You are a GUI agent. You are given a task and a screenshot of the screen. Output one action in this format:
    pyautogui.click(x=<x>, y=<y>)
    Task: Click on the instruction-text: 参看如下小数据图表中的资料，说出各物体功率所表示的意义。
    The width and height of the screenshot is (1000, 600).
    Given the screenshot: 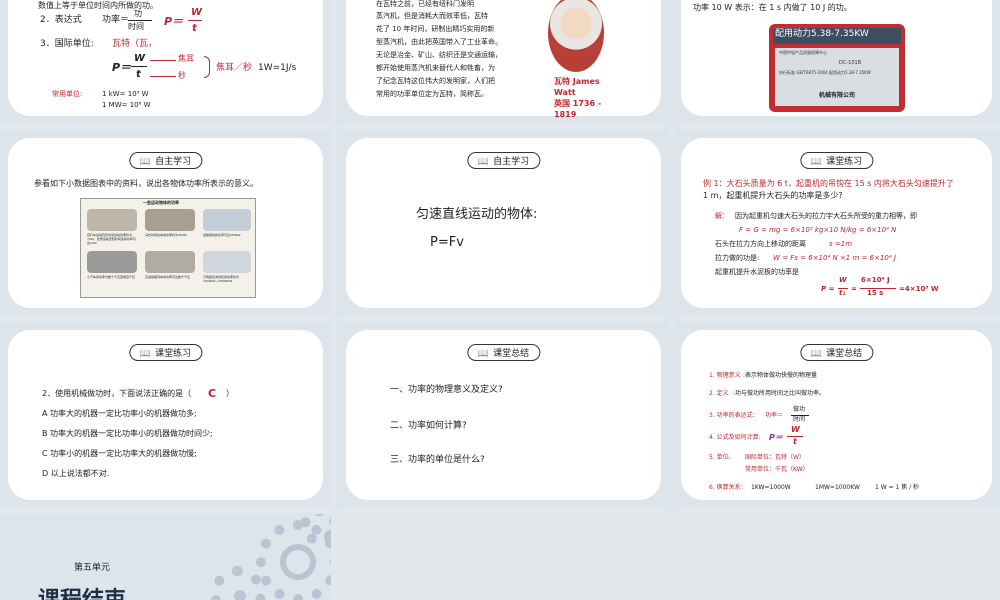 What is the action you would take?
    pyautogui.click(x=146, y=183)
    